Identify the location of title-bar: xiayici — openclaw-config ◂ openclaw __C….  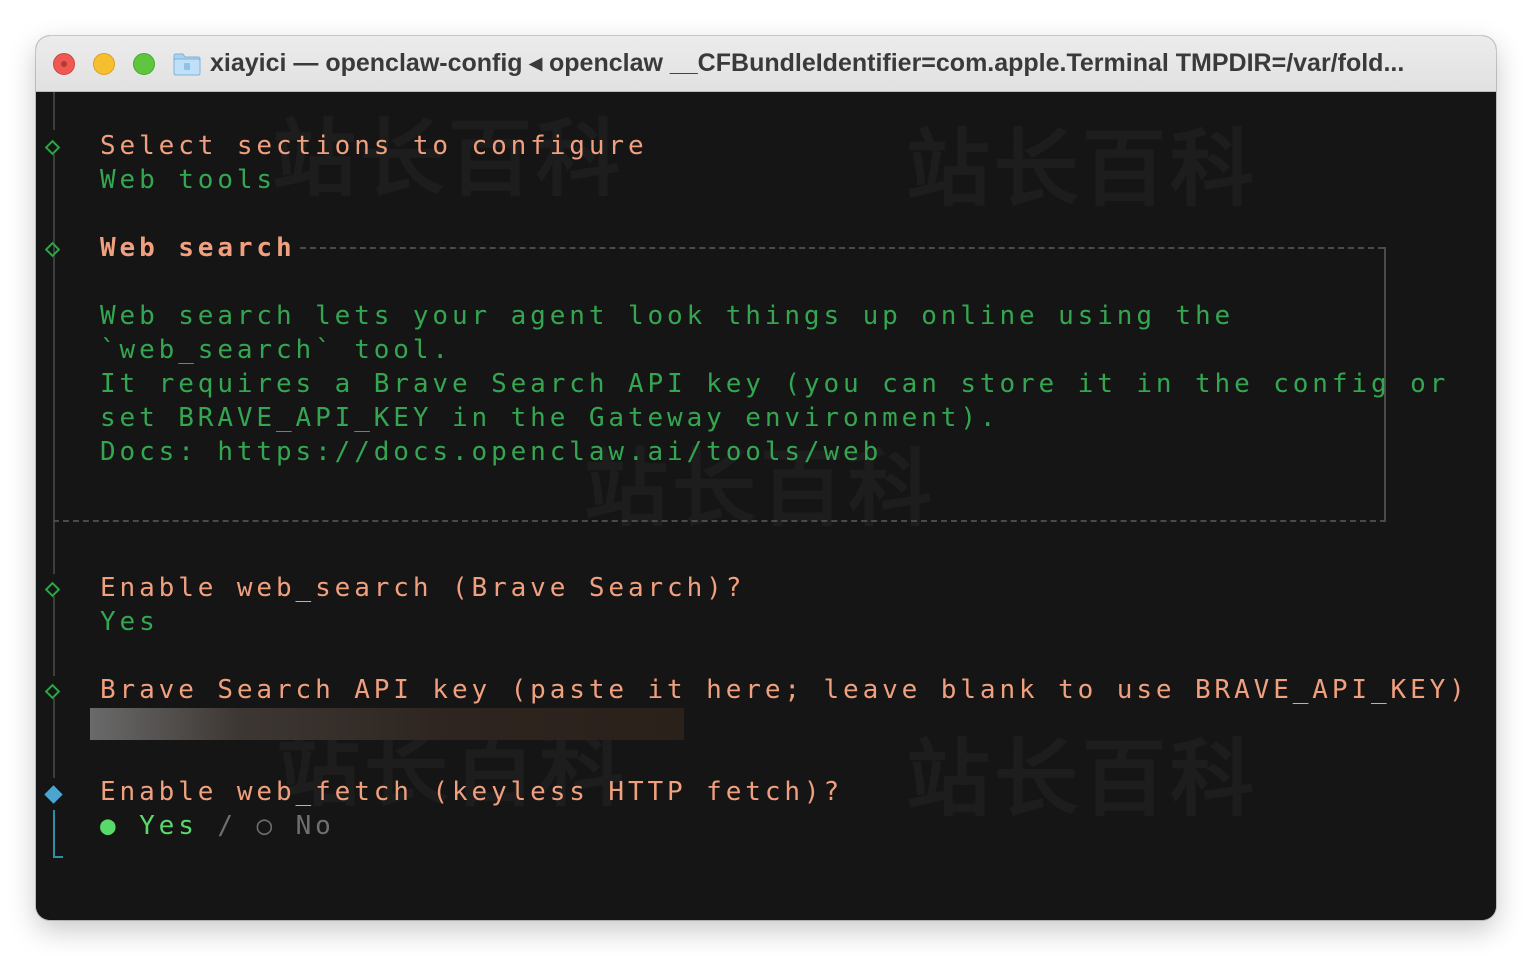
(766, 64).